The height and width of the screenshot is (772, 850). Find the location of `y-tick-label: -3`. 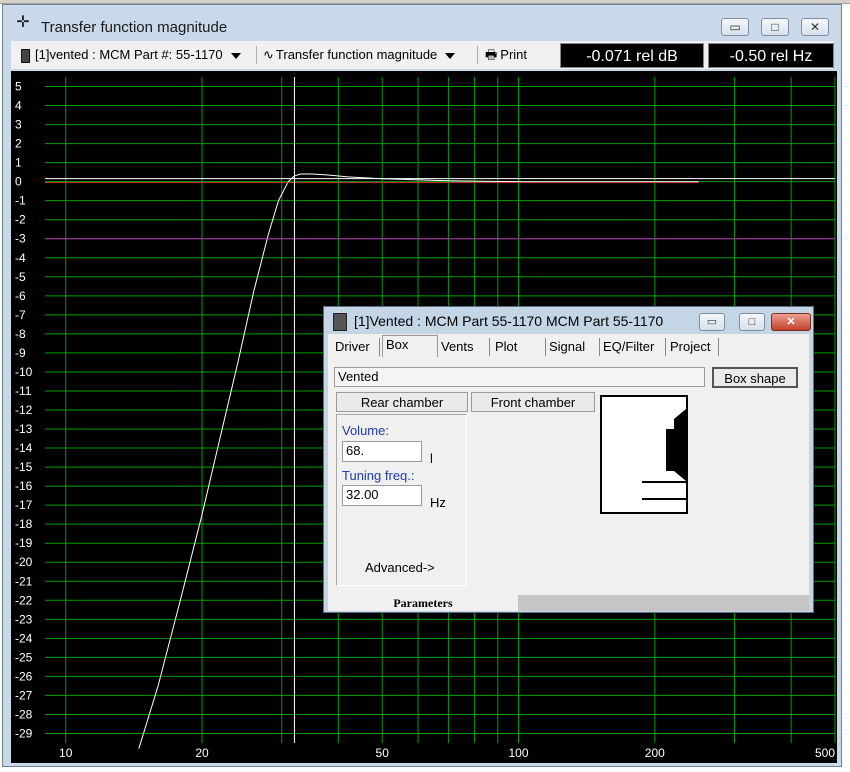

y-tick-label: -3 is located at coordinates (20, 239).